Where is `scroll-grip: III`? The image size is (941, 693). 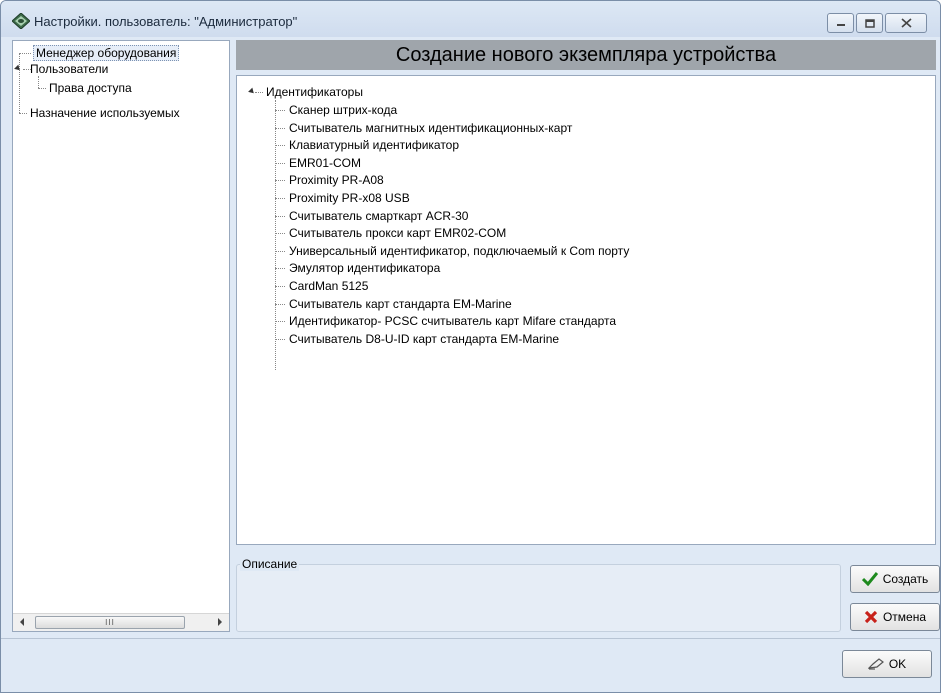 scroll-grip: III is located at coordinates (110, 622).